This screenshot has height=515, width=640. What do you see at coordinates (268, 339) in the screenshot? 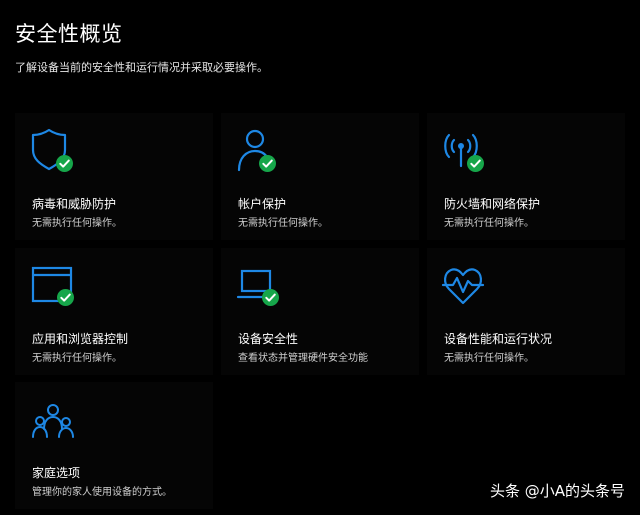
I see `tile-label: 设备安全性` at bounding box center [268, 339].